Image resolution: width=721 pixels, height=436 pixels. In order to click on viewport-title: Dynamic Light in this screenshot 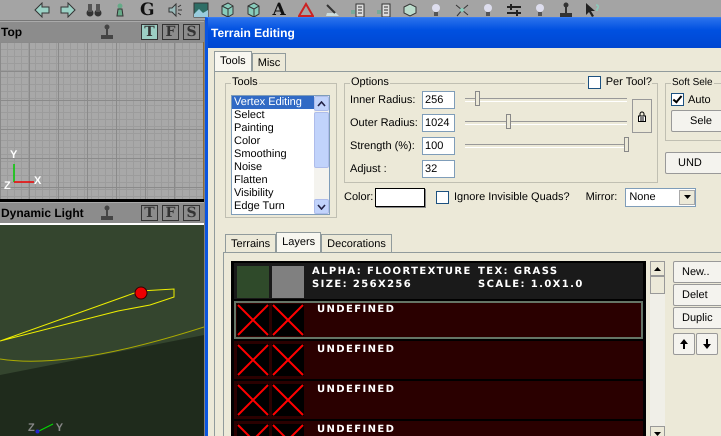, I will do `click(42, 213)`.